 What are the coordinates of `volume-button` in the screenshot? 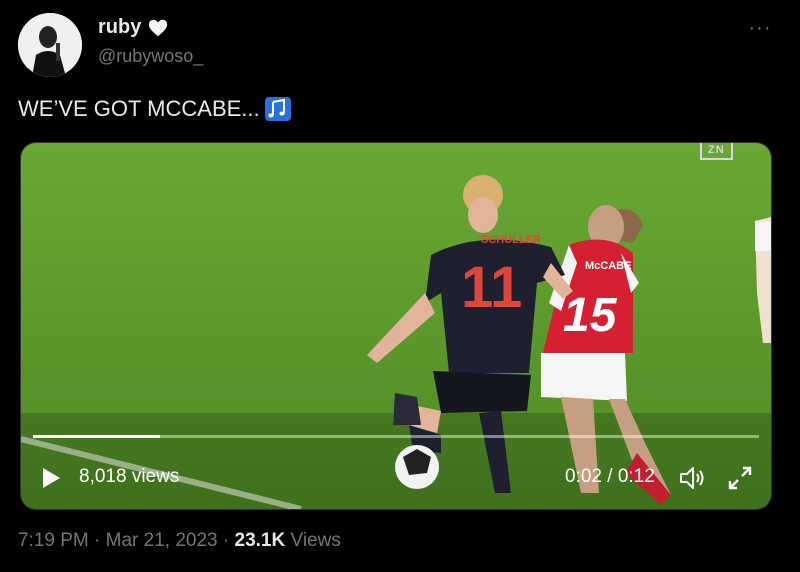 It's located at (692, 478).